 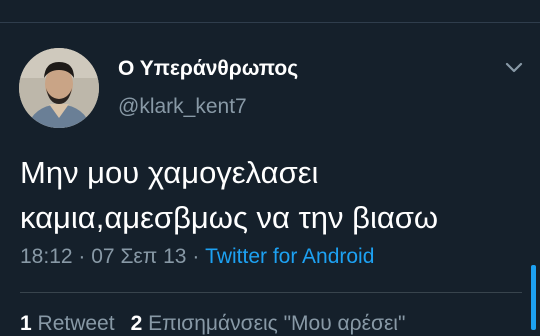 I want to click on tweet-text-line: καμια,αμεσβμως να την βιασω, so click(x=229, y=217).